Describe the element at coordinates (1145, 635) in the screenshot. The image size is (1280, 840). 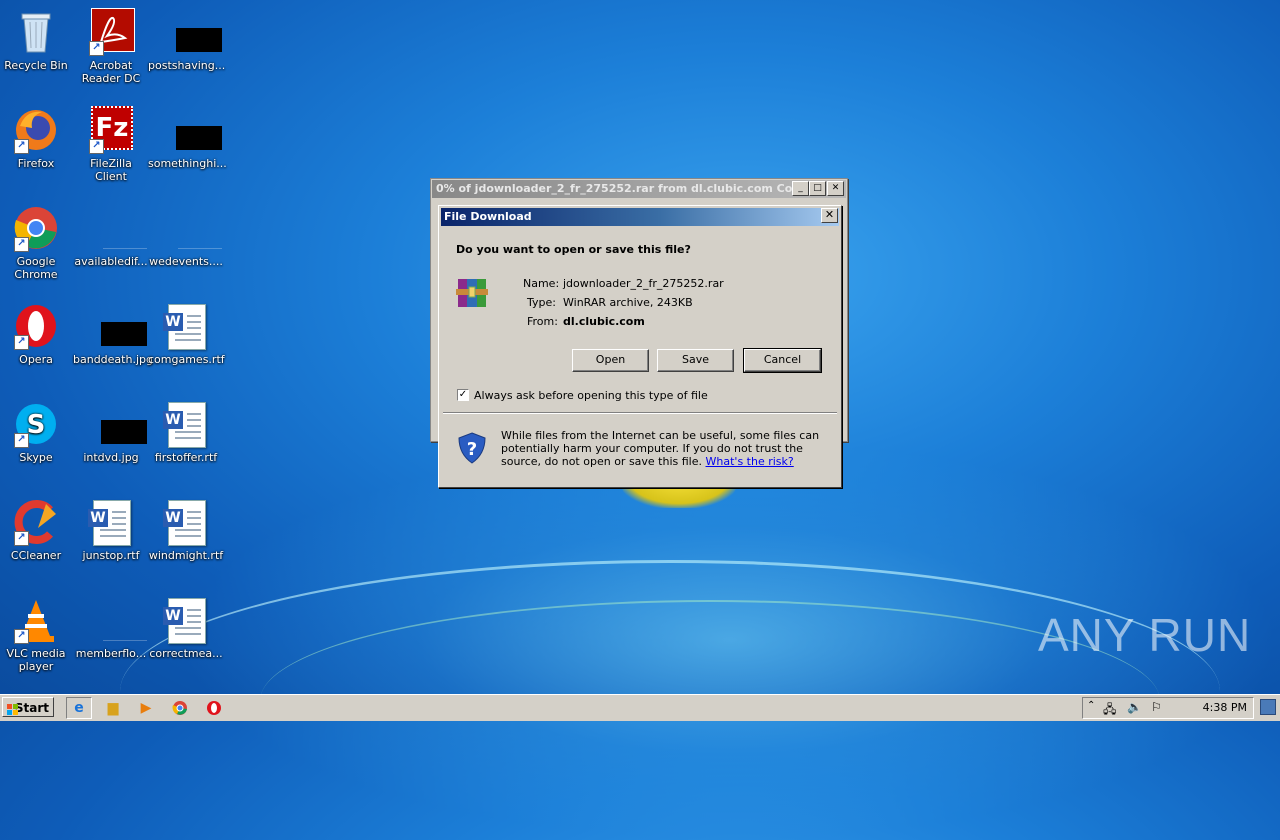
I see `anyrun-watermark: ANY RUN` at that location.